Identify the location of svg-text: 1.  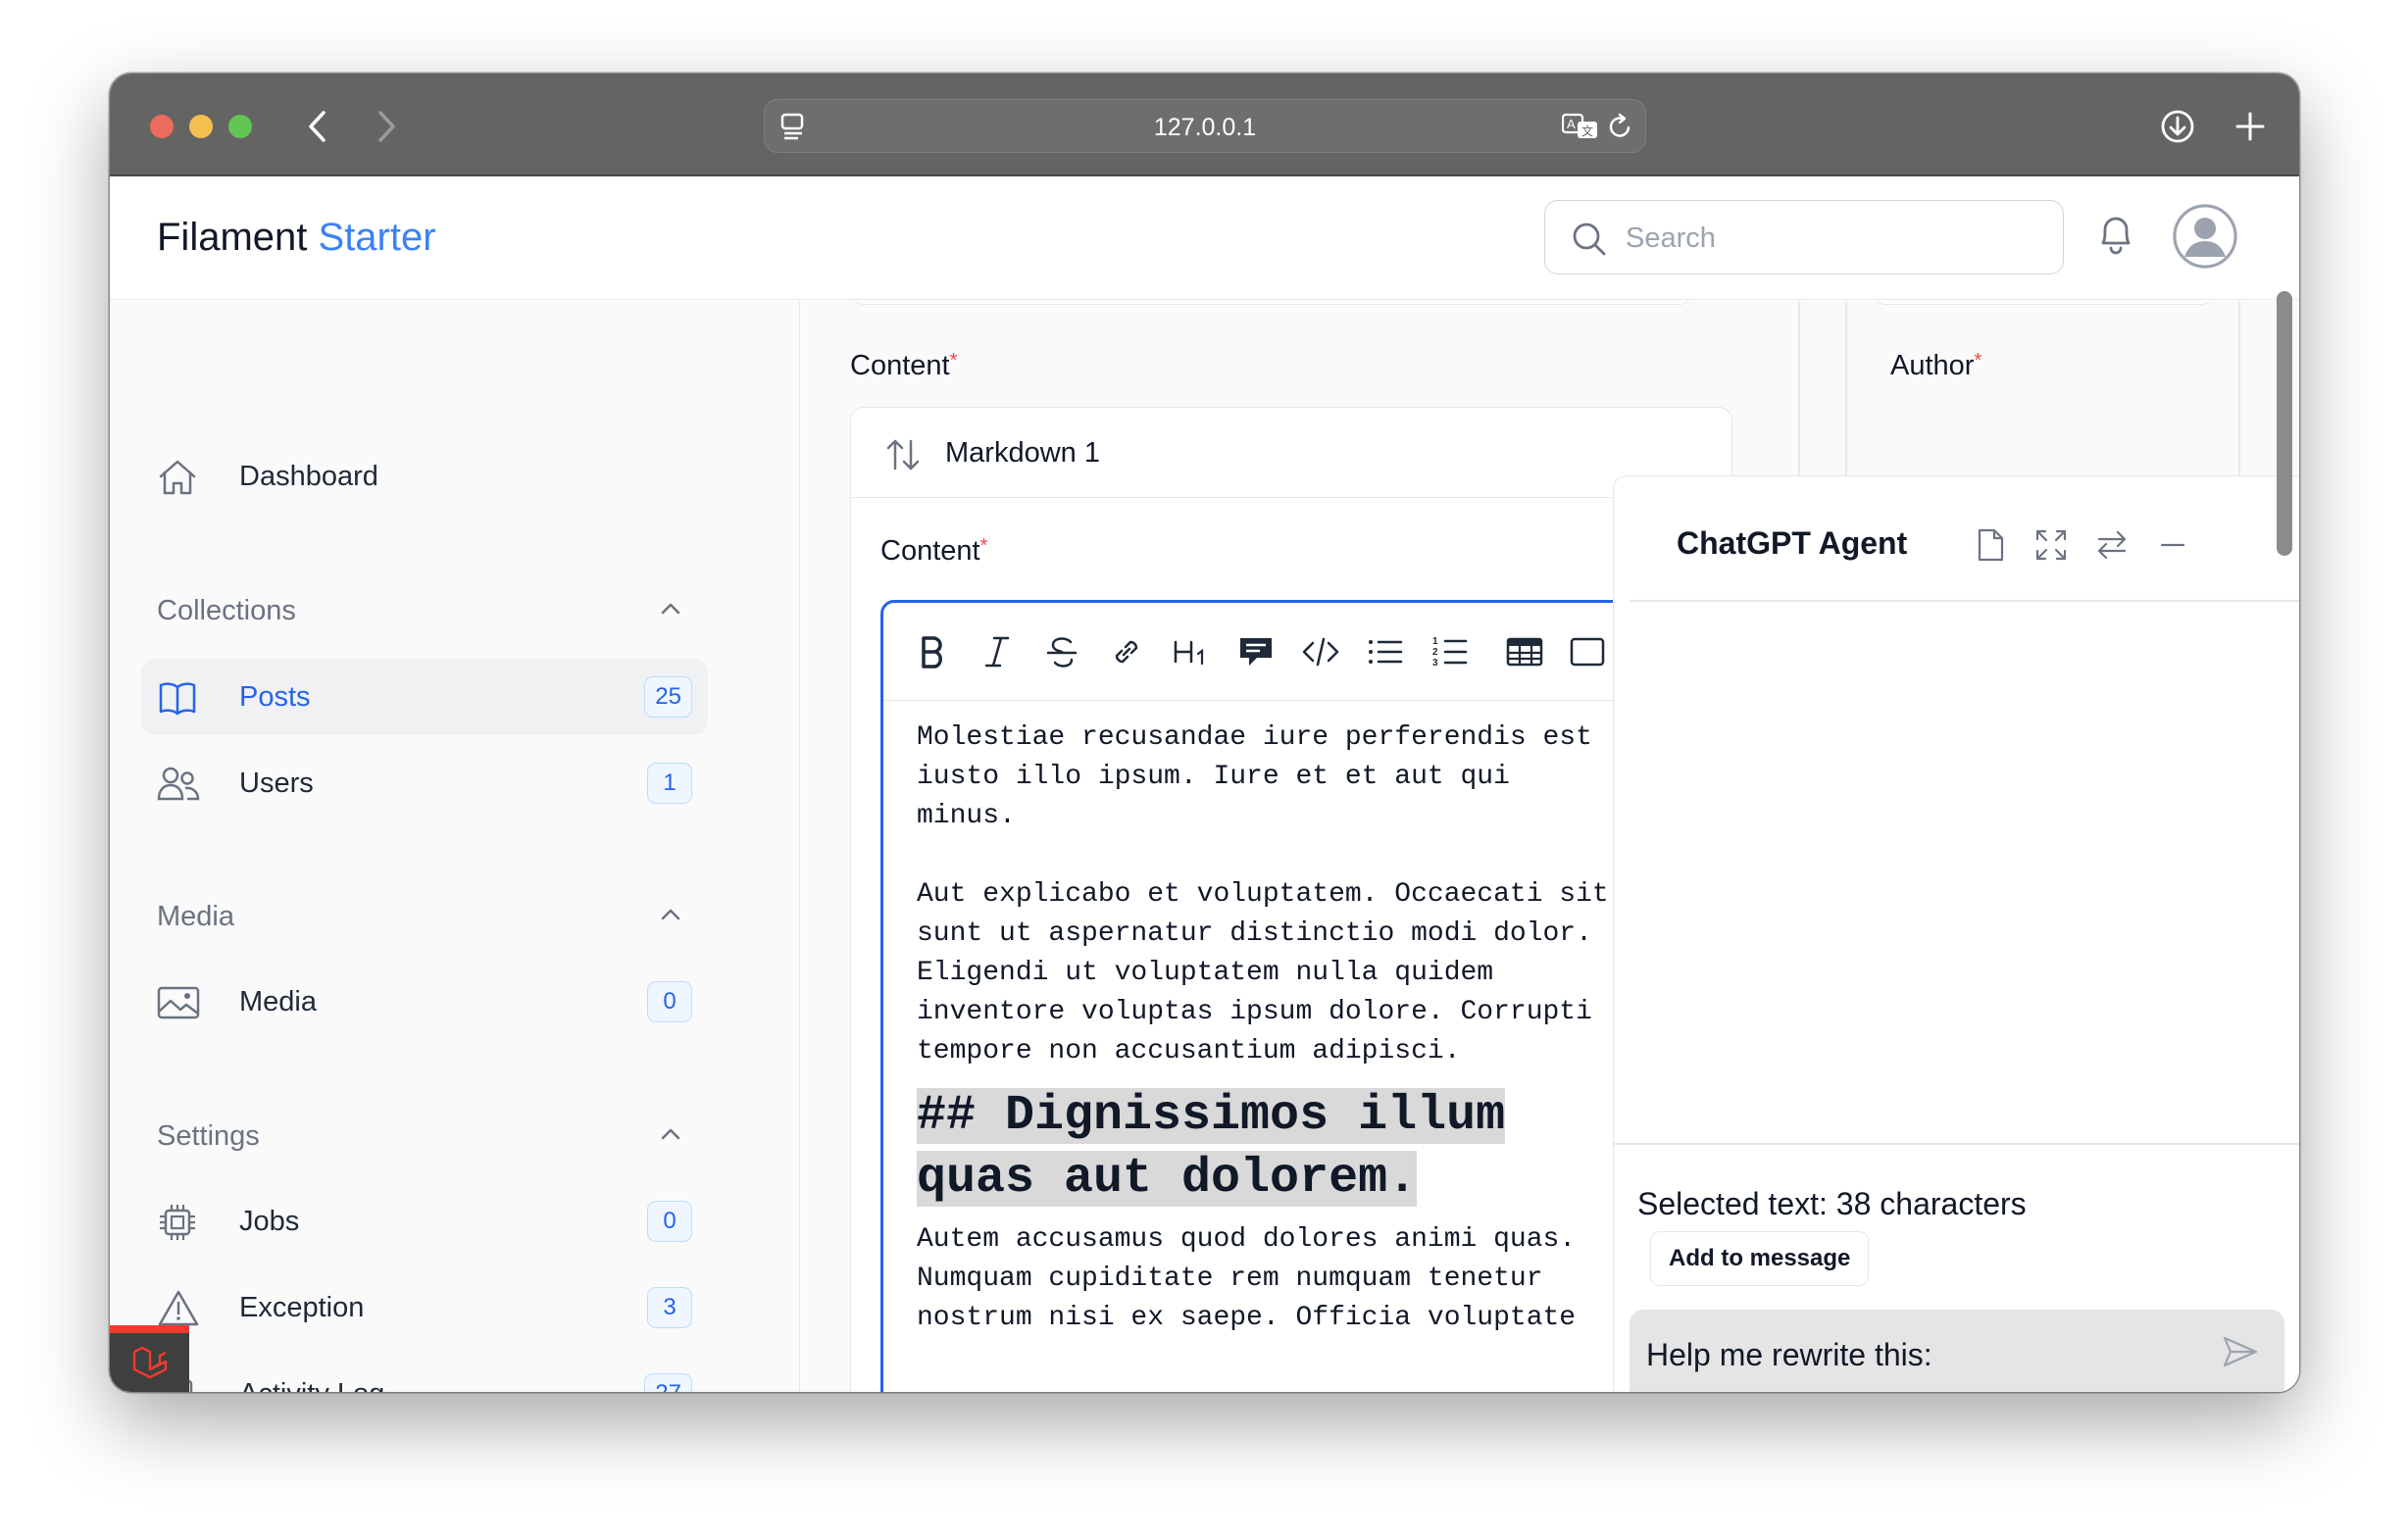
(1435, 641).